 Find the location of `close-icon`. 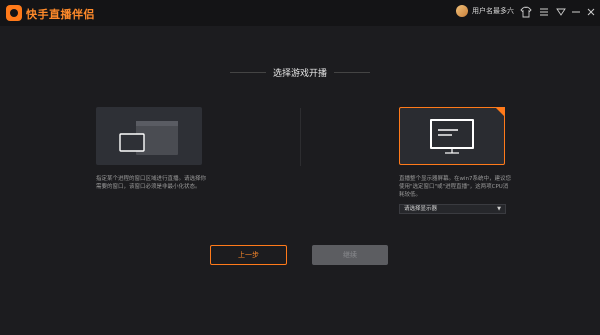

close-icon is located at coordinates (591, 12).